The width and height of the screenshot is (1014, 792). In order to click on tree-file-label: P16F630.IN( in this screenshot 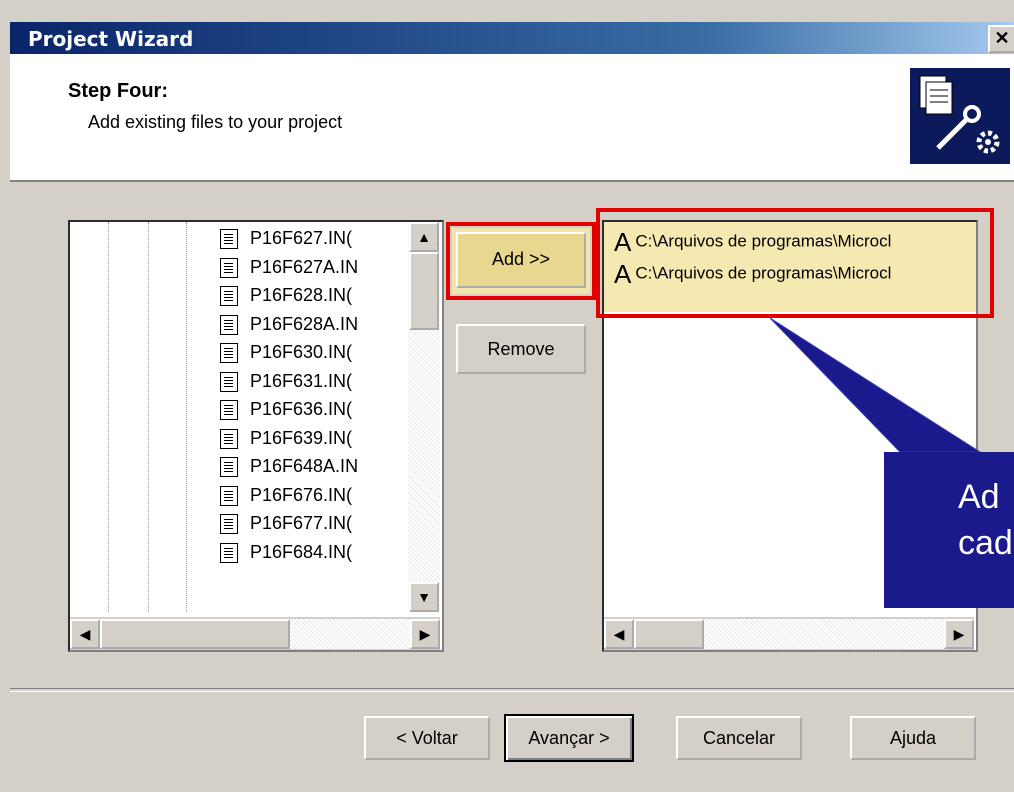, I will do `click(301, 352)`.